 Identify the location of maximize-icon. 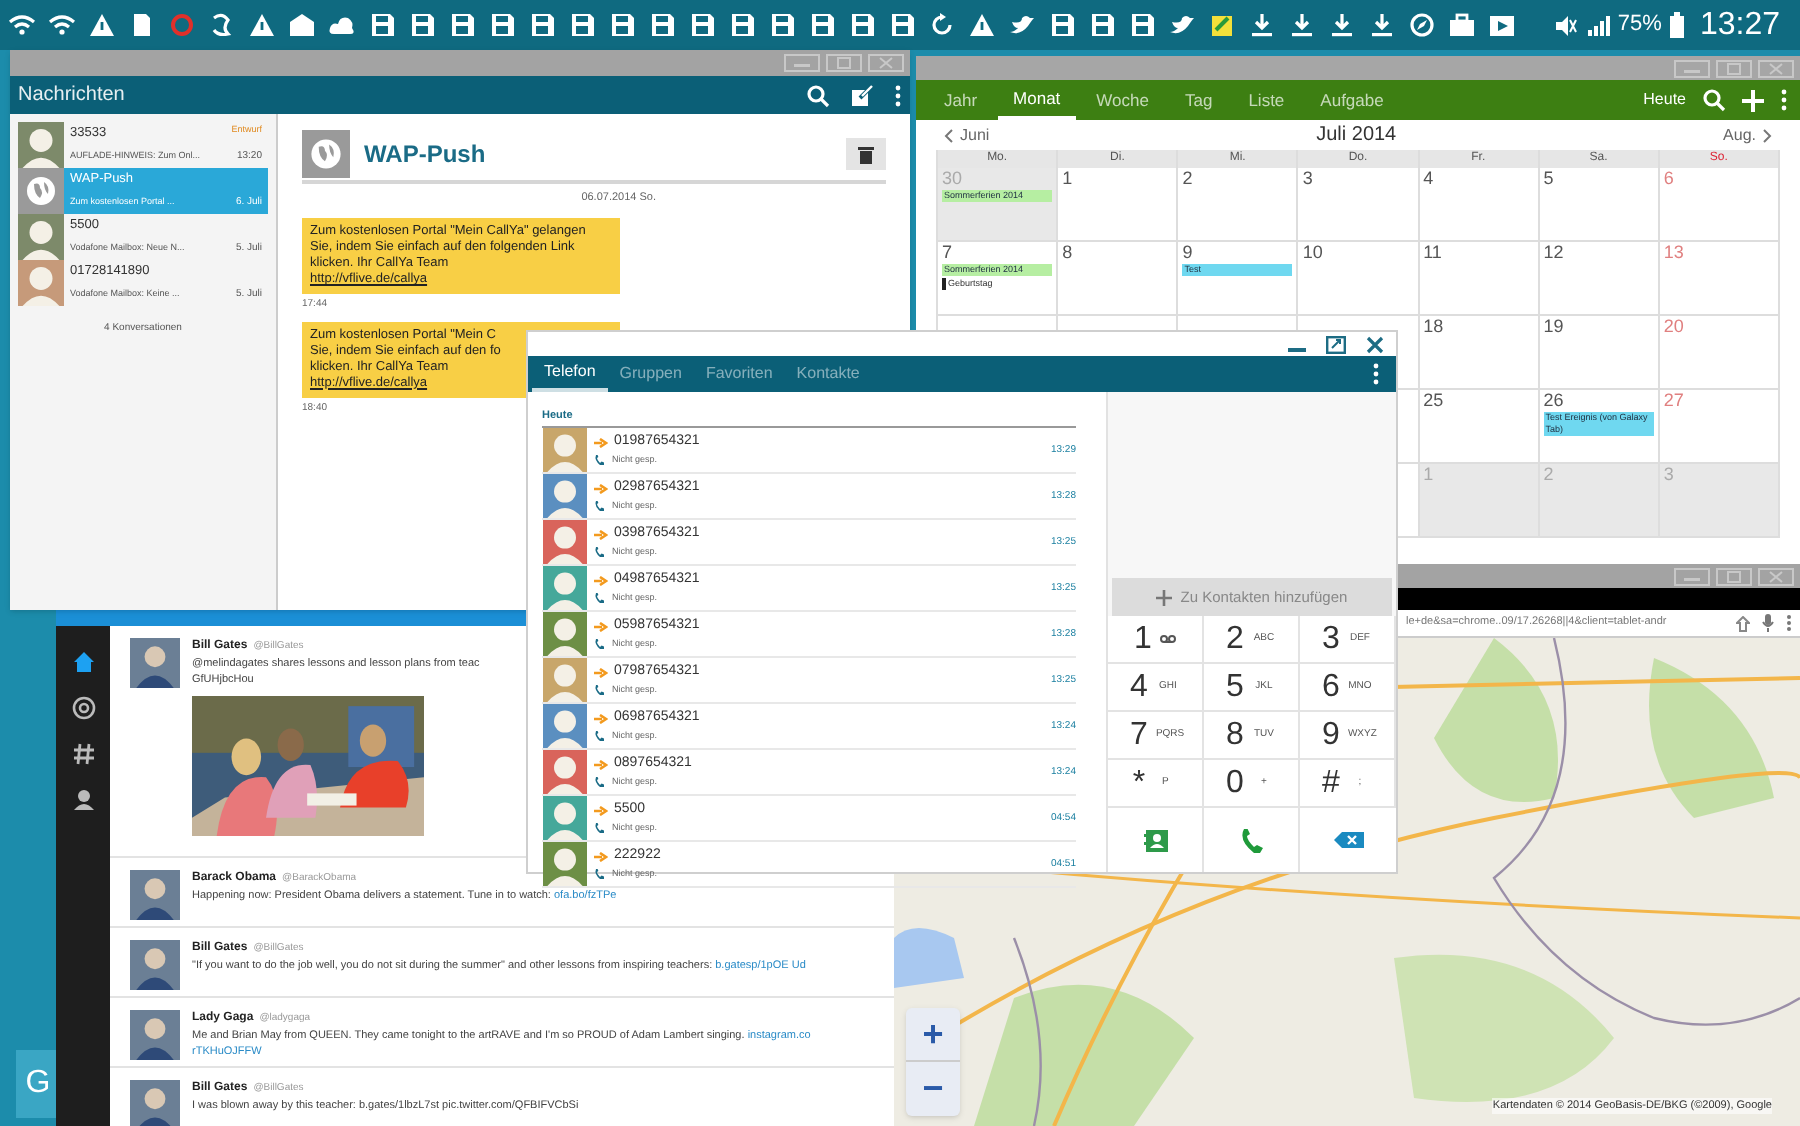
(1336, 344).